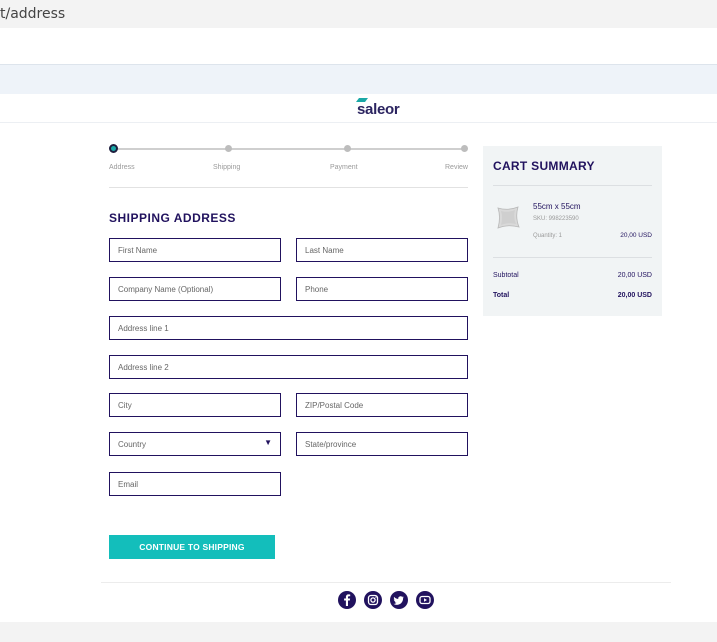  What do you see at coordinates (33, 14) in the screenshot?
I see `url-text: t/address` at bounding box center [33, 14].